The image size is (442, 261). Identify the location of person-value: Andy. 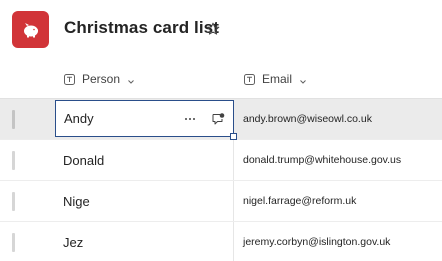
(79, 118).